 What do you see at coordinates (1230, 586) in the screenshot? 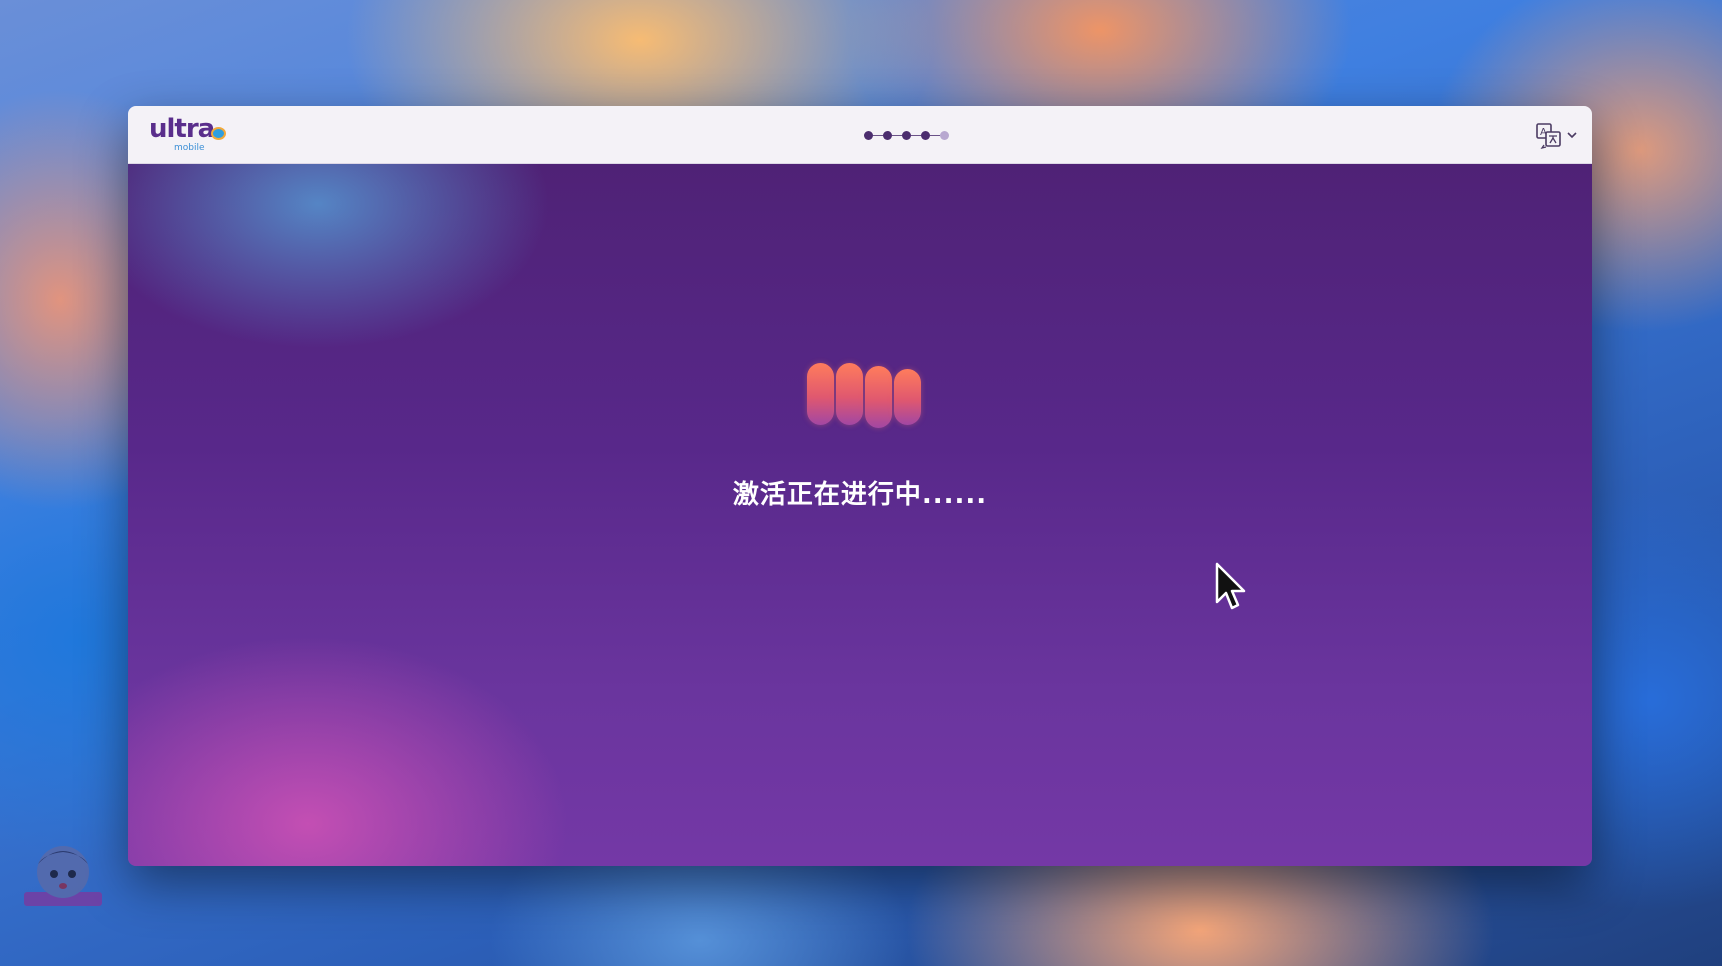
I see `mouse-cursor-icon` at bounding box center [1230, 586].